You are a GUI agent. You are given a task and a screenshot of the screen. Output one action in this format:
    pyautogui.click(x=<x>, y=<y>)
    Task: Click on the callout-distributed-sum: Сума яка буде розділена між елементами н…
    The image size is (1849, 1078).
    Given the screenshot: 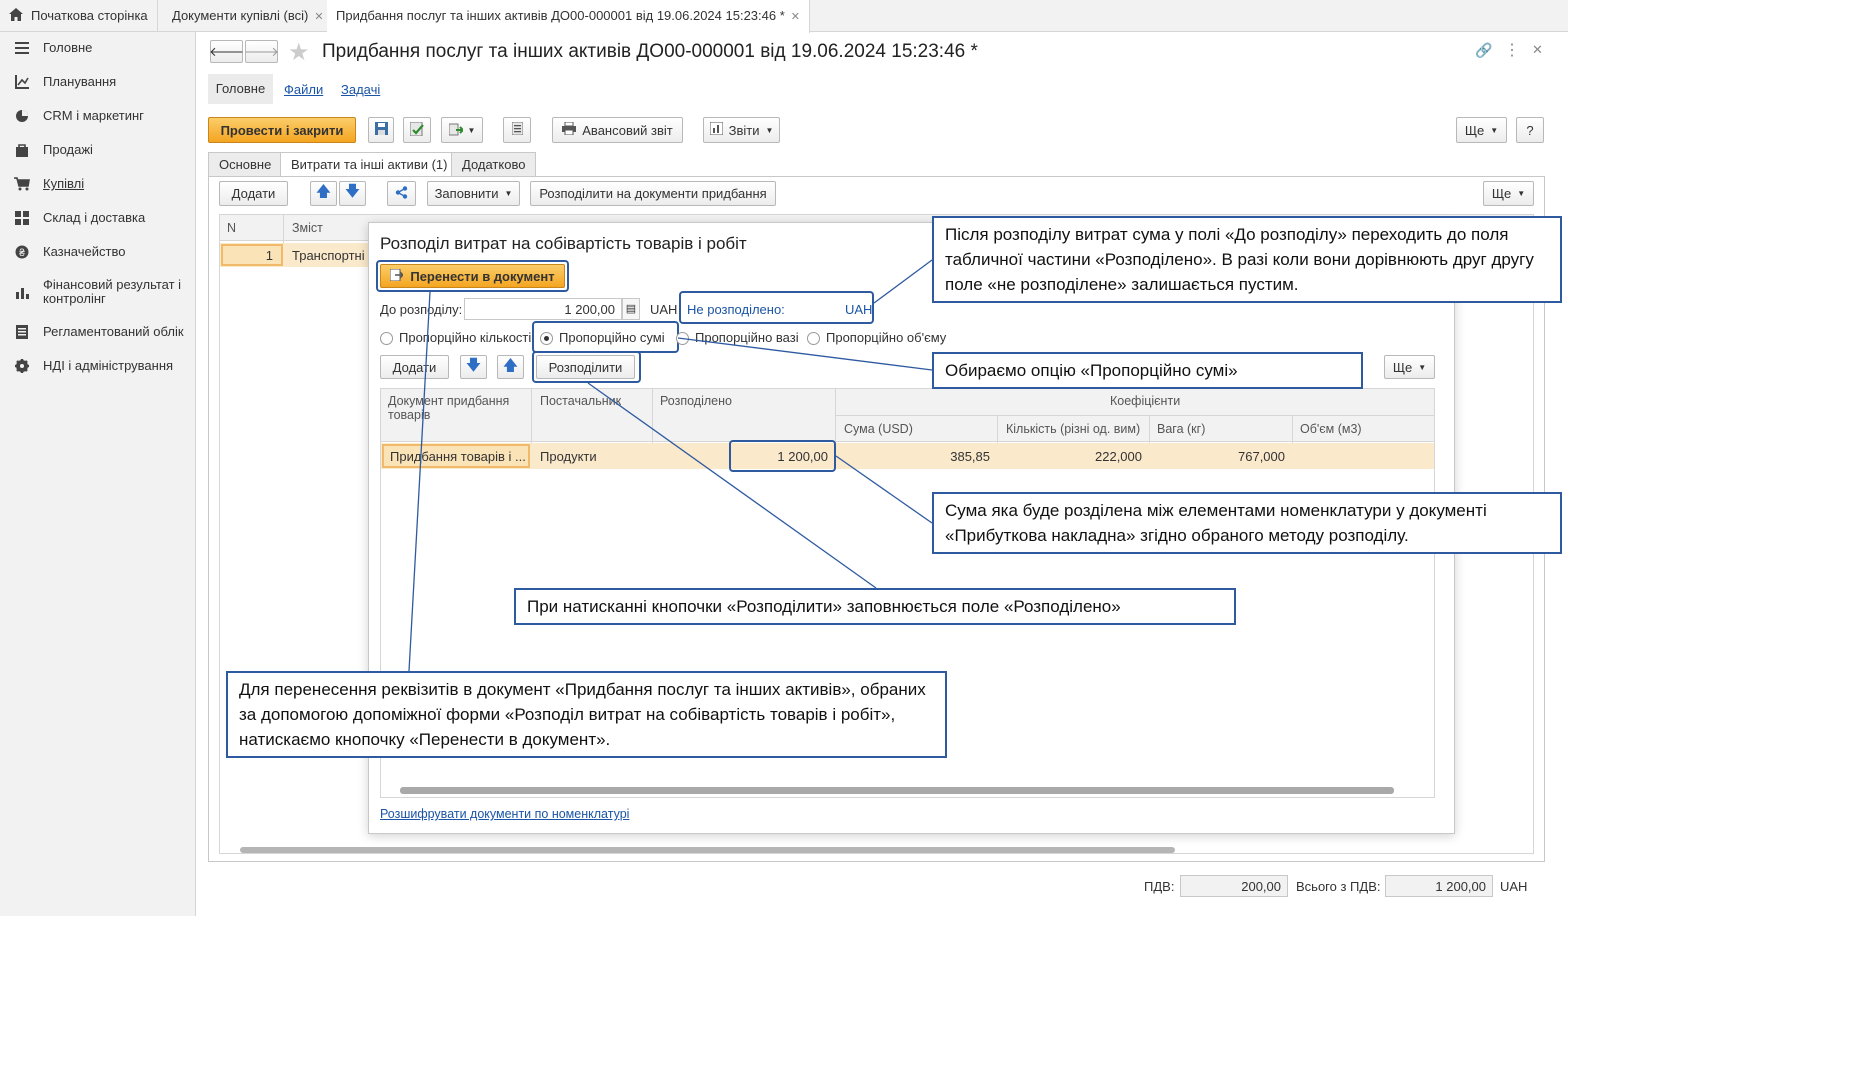 What is the action you would take?
    pyautogui.click(x=1247, y=523)
    